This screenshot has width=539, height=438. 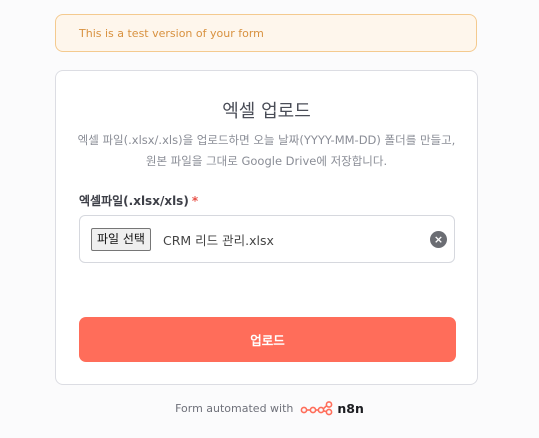 I want to click on file-input-field: 파일 선택 CRM 리드 관리.xlsx ×, so click(x=267, y=239).